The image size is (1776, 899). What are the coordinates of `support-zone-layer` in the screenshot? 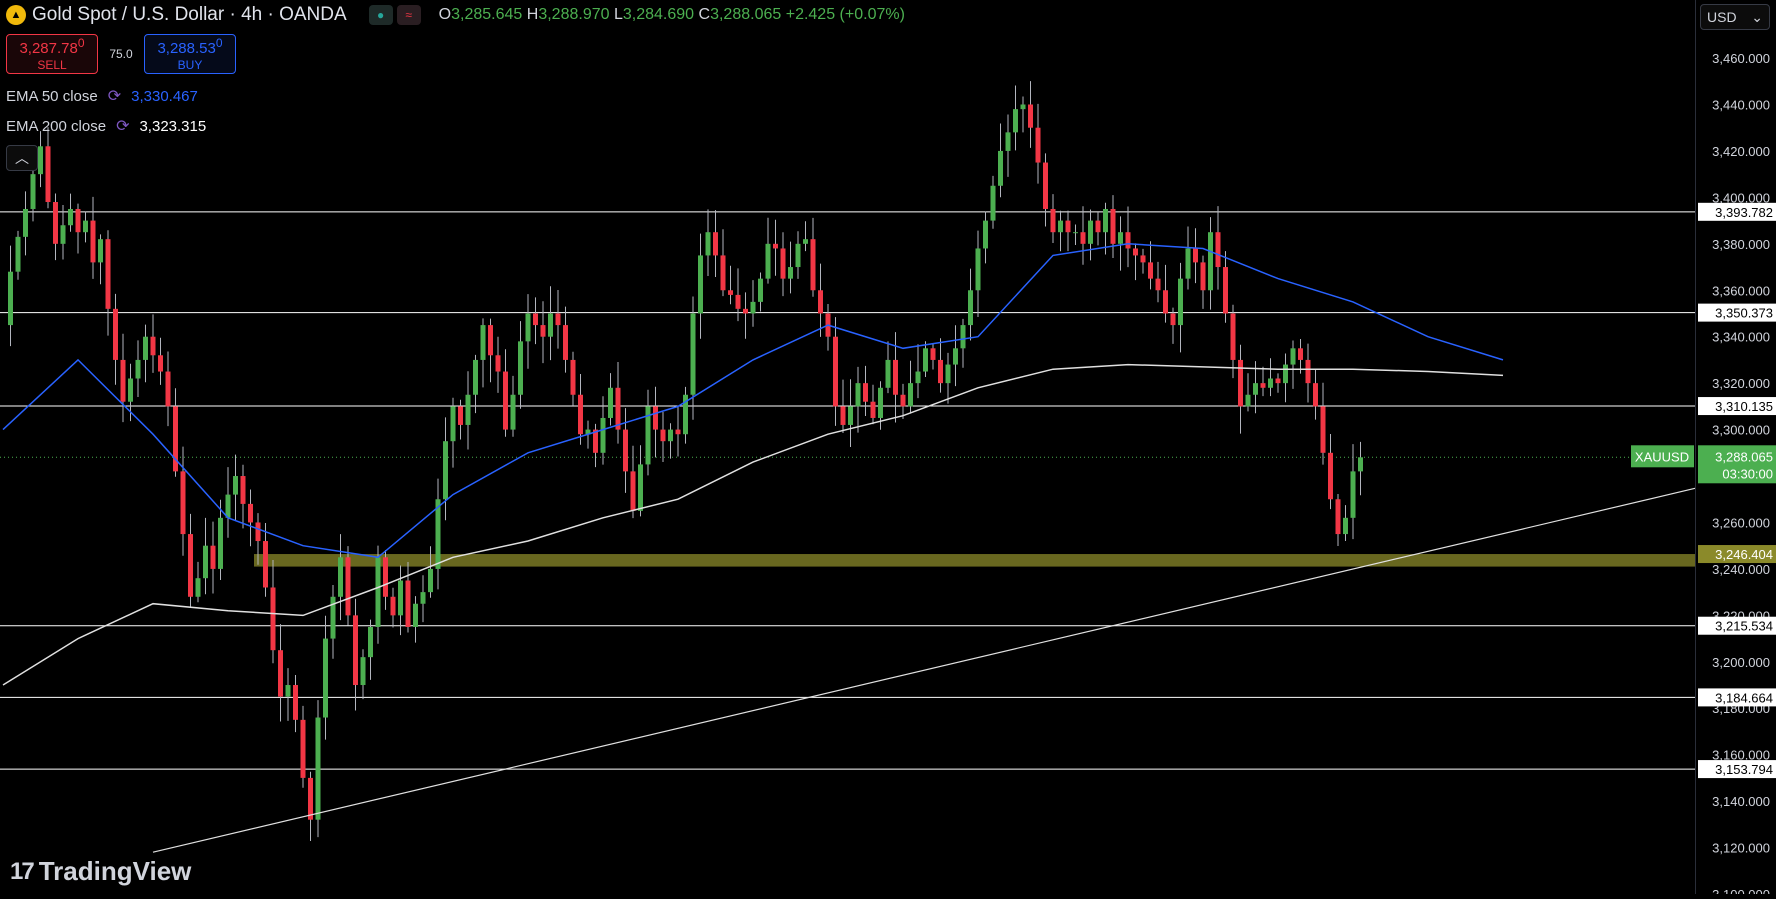 It's located at (974, 560).